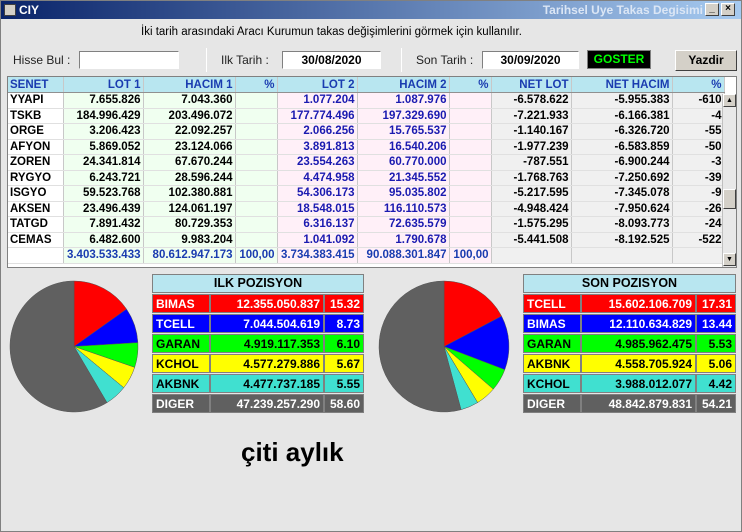  What do you see at coordinates (258, 363) in the screenshot?
I see `position-row: KCHOL 4.577.279.886 5.67` at bounding box center [258, 363].